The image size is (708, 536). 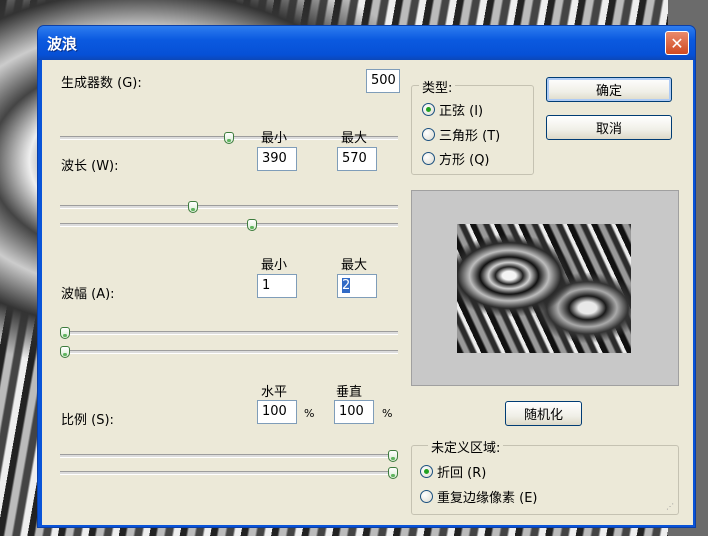 What do you see at coordinates (437, 86) in the screenshot?
I see `type-group-legend: 类型:` at bounding box center [437, 86].